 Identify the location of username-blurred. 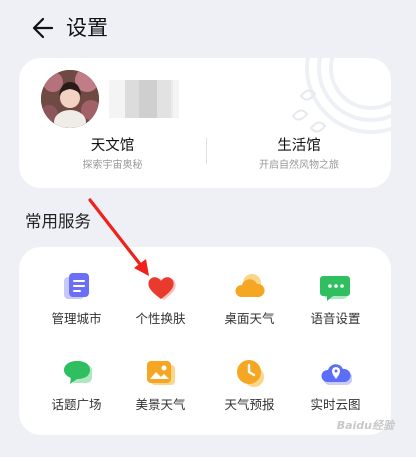
(144, 99).